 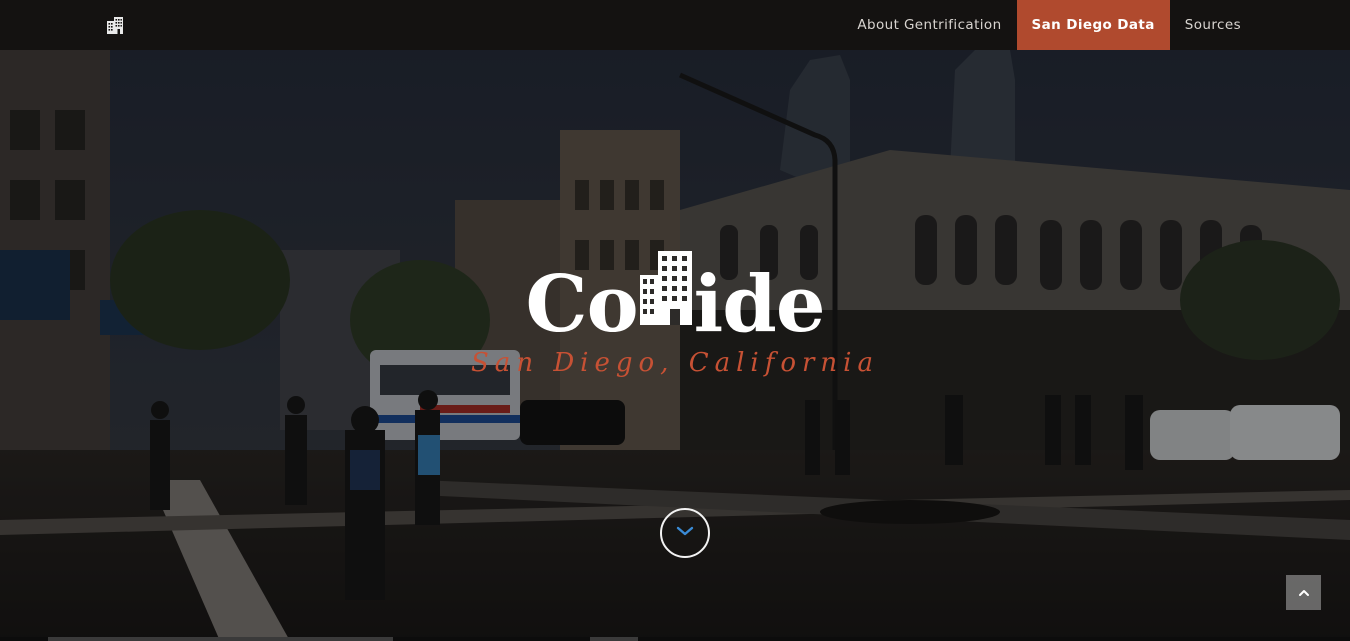 I want to click on logo-text-prefix: Co, so click(x=582, y=304).